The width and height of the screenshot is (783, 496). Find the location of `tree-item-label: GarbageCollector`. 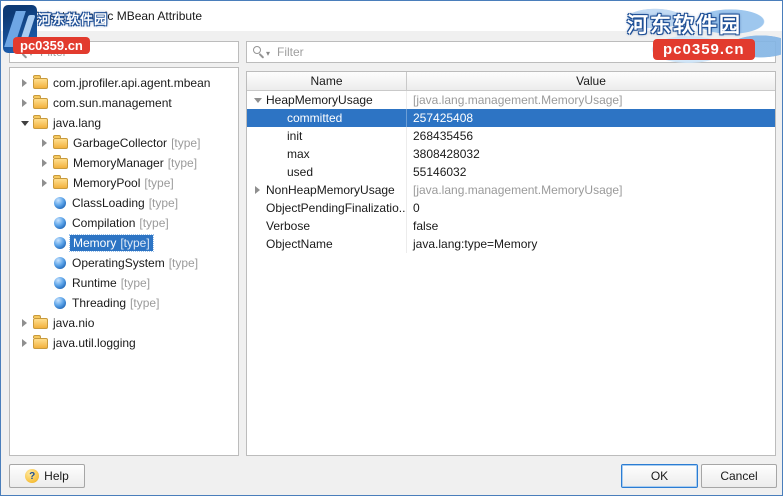

tree-item-label: GarbageCollector is located at coordinates (120, 143).